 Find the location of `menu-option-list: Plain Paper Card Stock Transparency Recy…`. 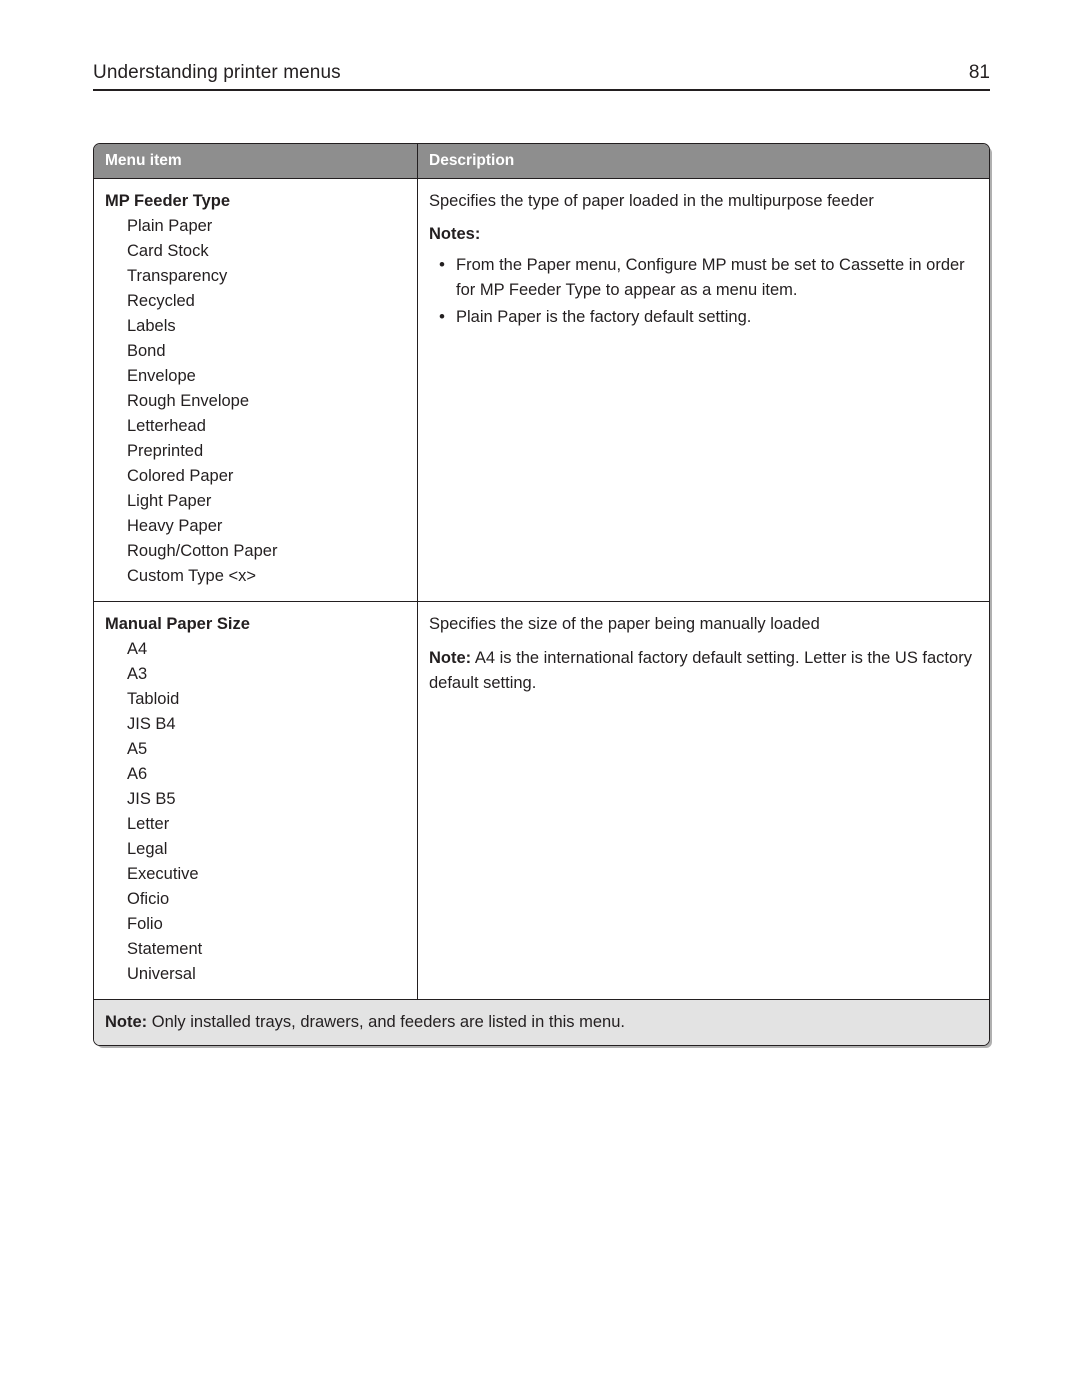

menu-option-list: Plain Paper Card Stock Transparency Recy… is located at coordinates (255, 401).